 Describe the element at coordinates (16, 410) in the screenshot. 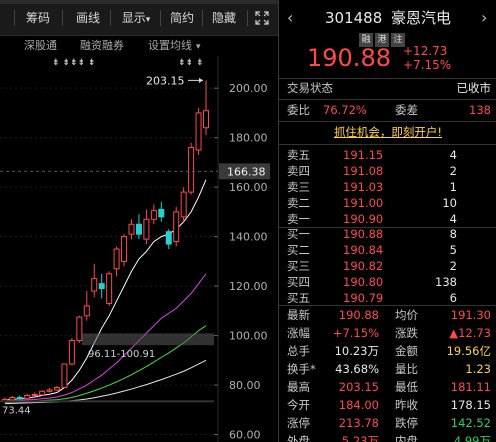

I see `low-label: 73.44` at that location.